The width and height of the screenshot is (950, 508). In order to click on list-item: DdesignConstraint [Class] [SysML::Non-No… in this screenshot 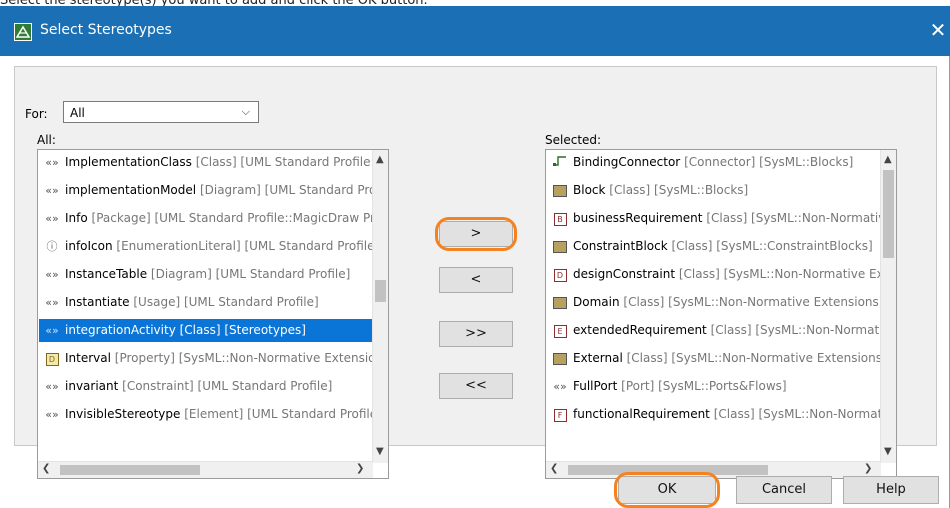, I will do `click(714, 274)`.